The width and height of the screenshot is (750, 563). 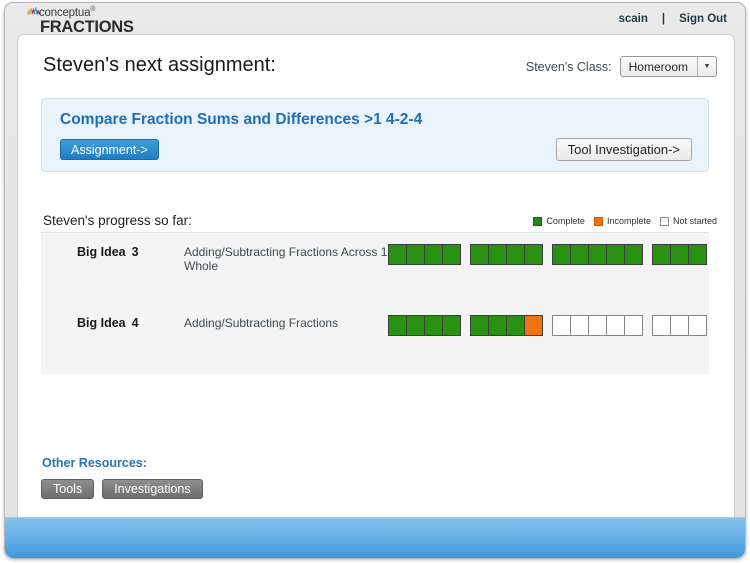 I want to click on progress-legend: Complete Incomplete Not started, so click(x=625, y=221).